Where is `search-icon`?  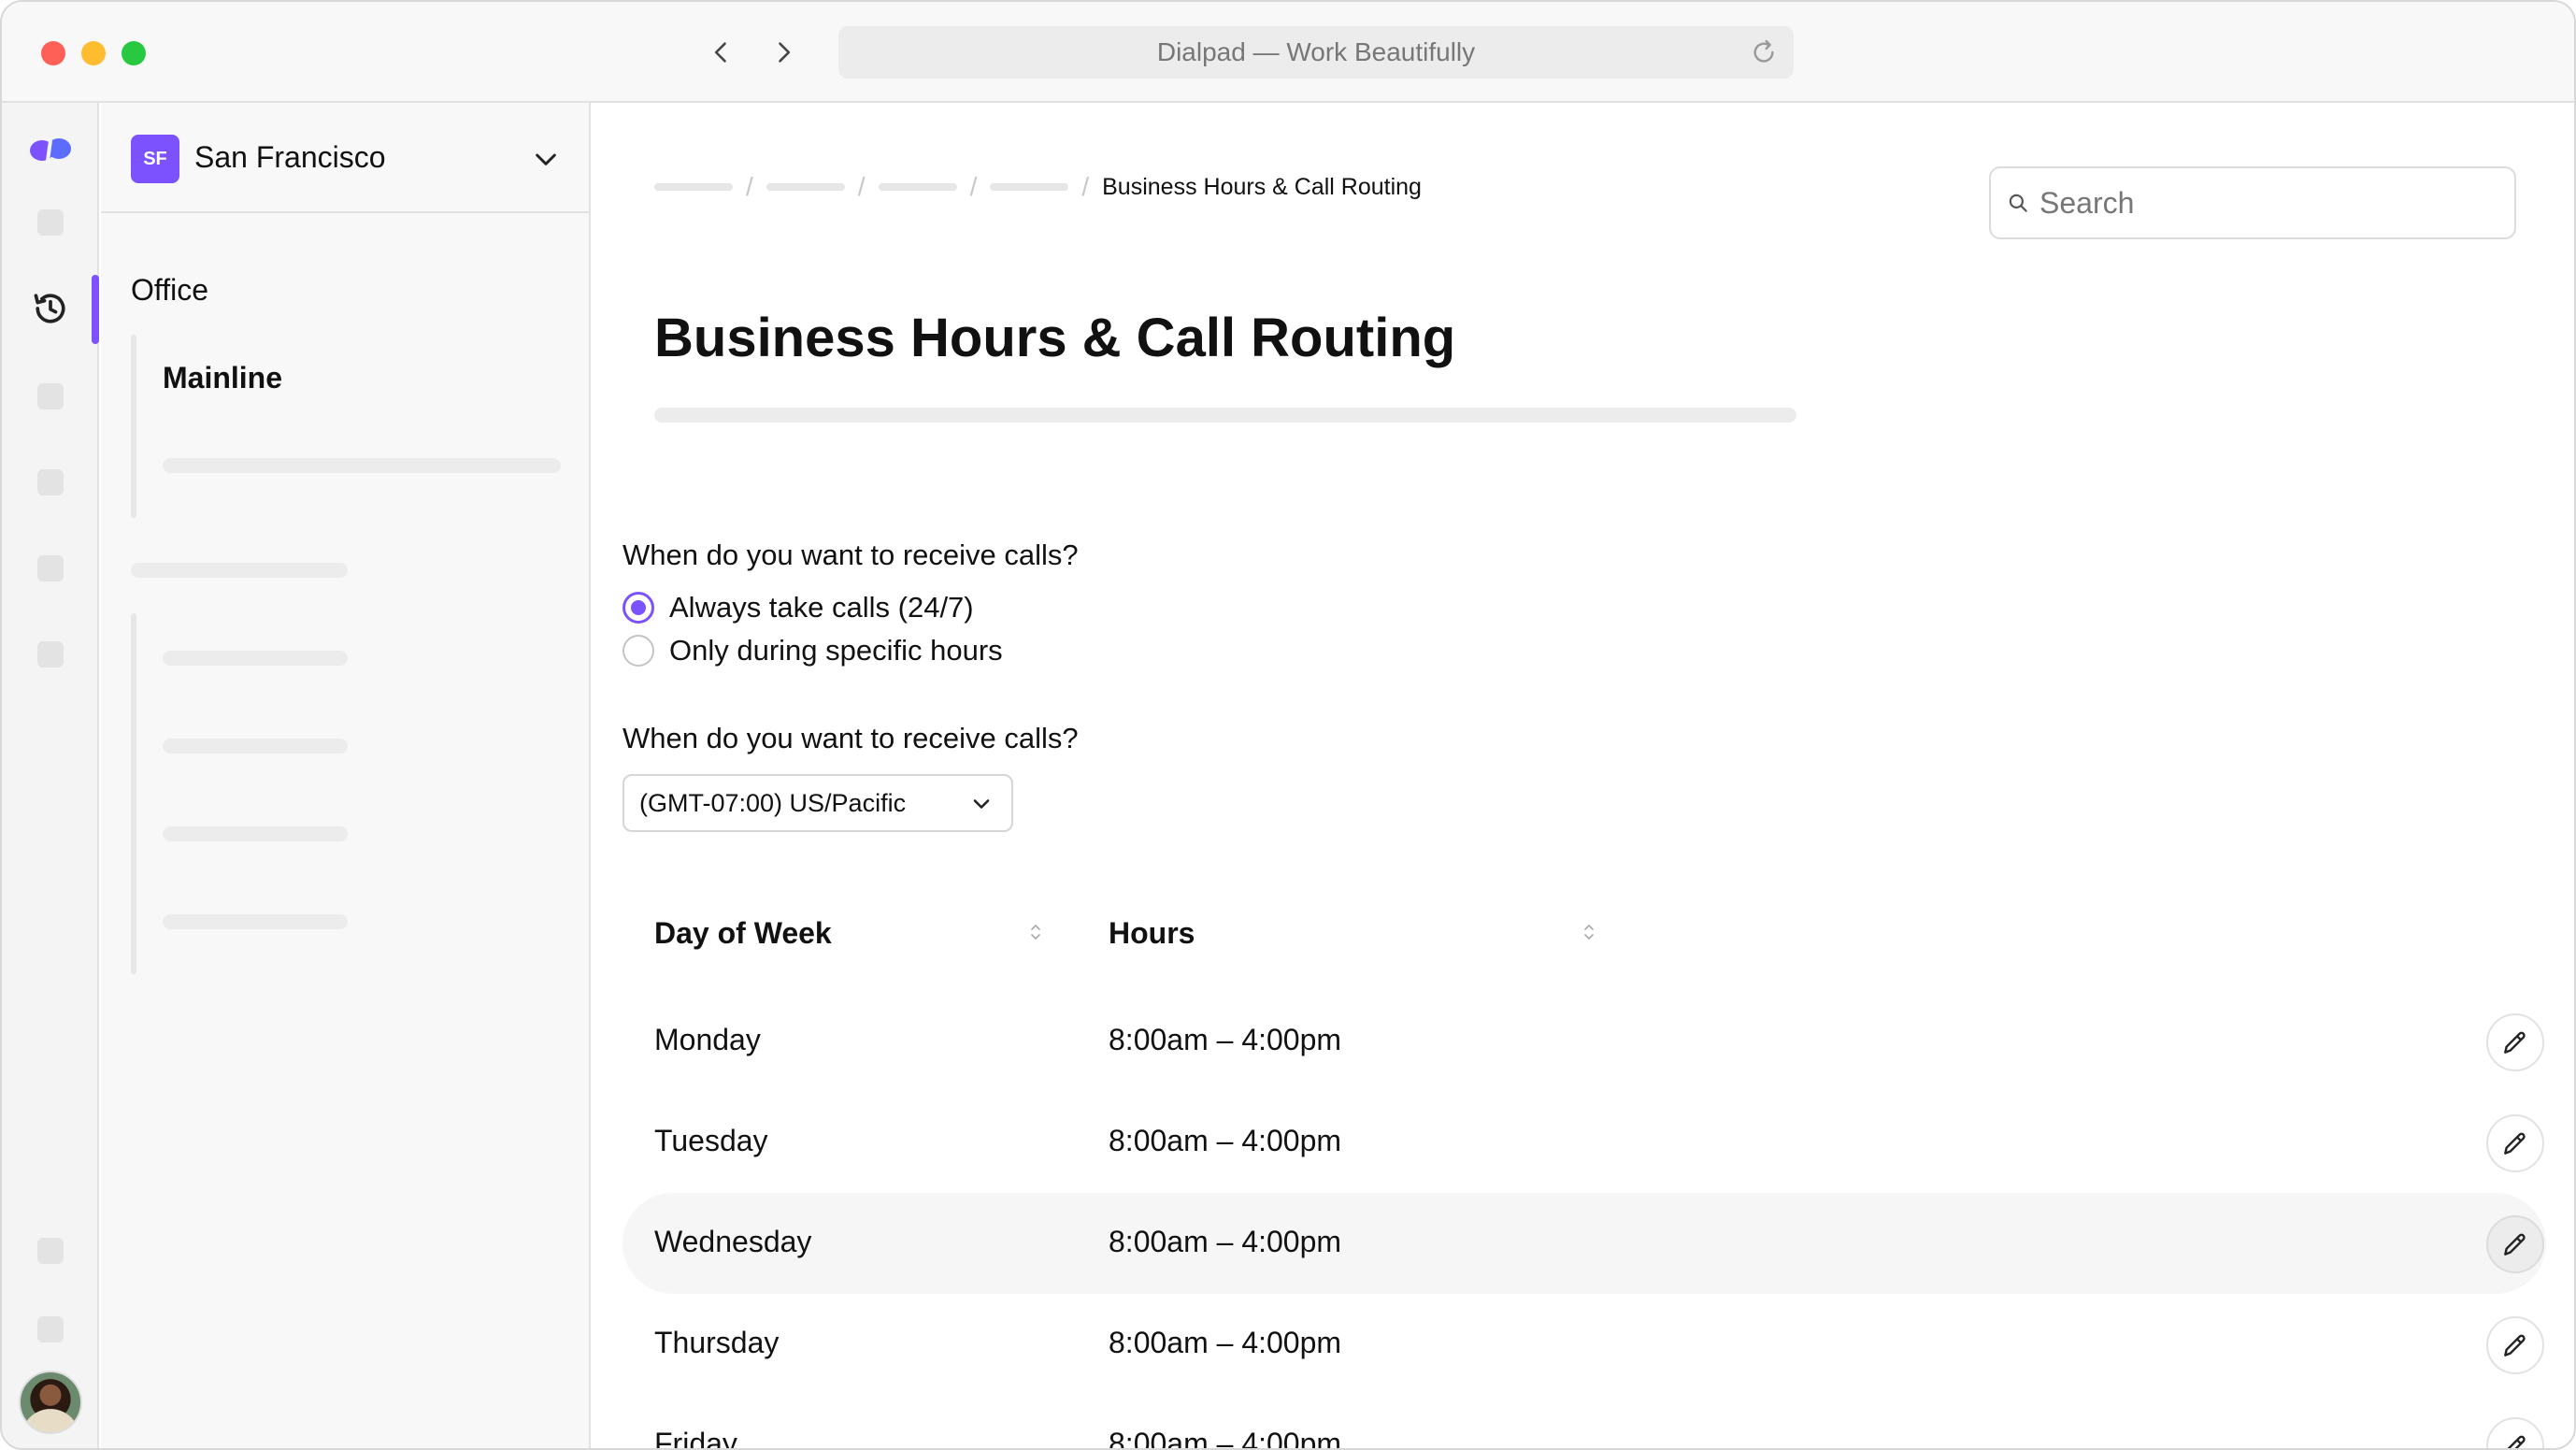
search-icon is located at coordinates (2018, 203).